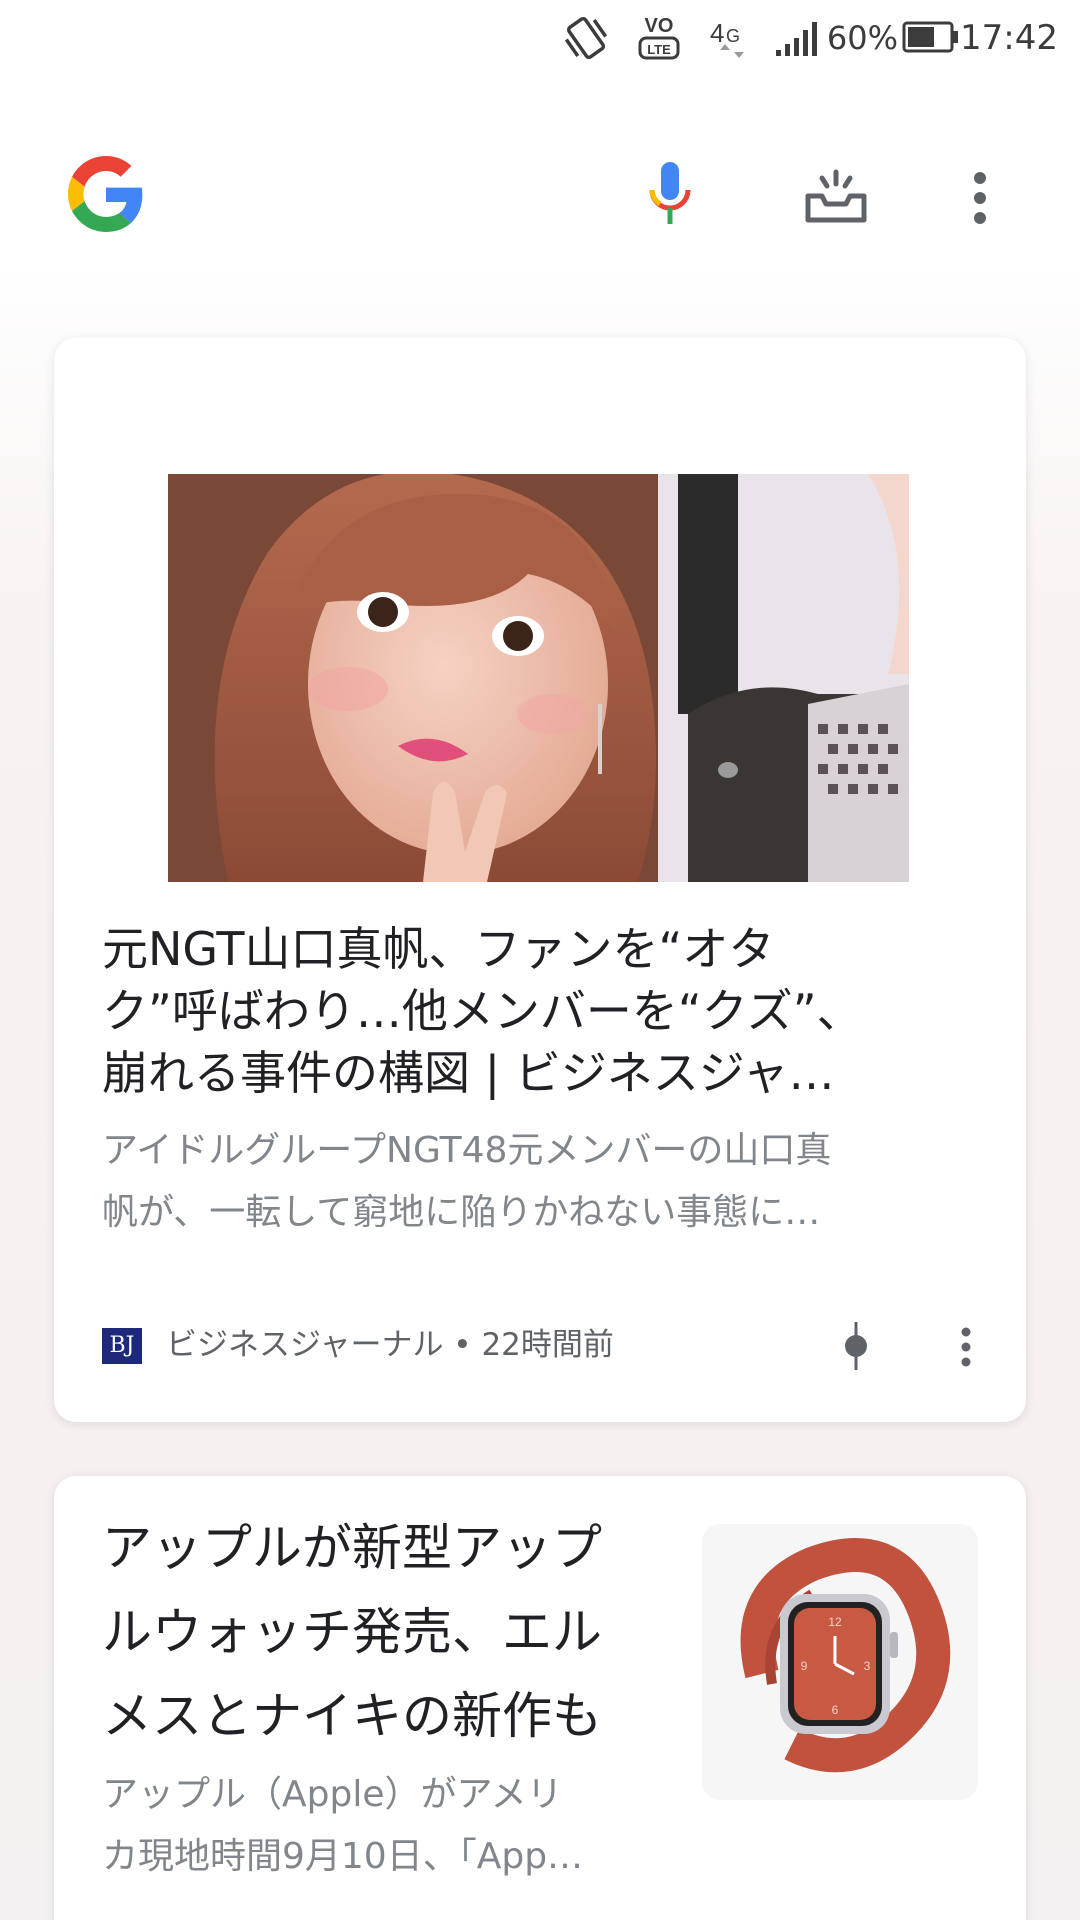 The height and width of the screenshot is (1920, 1080). Describe the element at coordinates (845, 1655) in the screenshot. I see `apple-watch-image: 12 6 9 3` at that location.